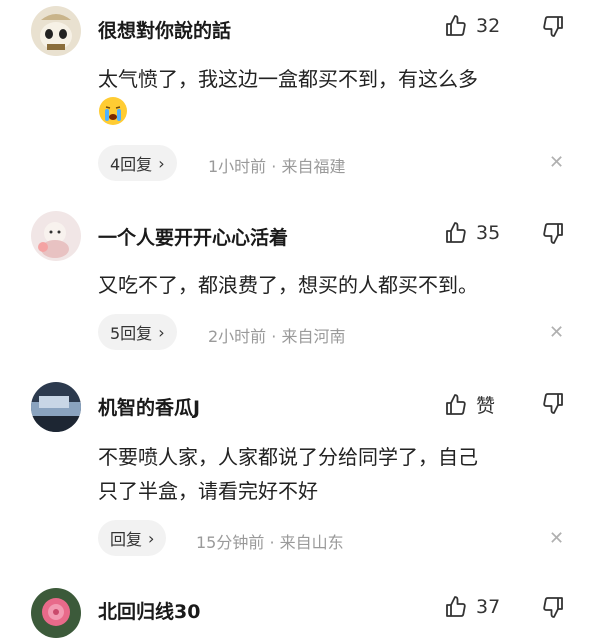  I want to click on comment-text: 不要喷人家，人家都说了分给同学了，自己 只了半盒，请看完好不好, so click(288, 474).